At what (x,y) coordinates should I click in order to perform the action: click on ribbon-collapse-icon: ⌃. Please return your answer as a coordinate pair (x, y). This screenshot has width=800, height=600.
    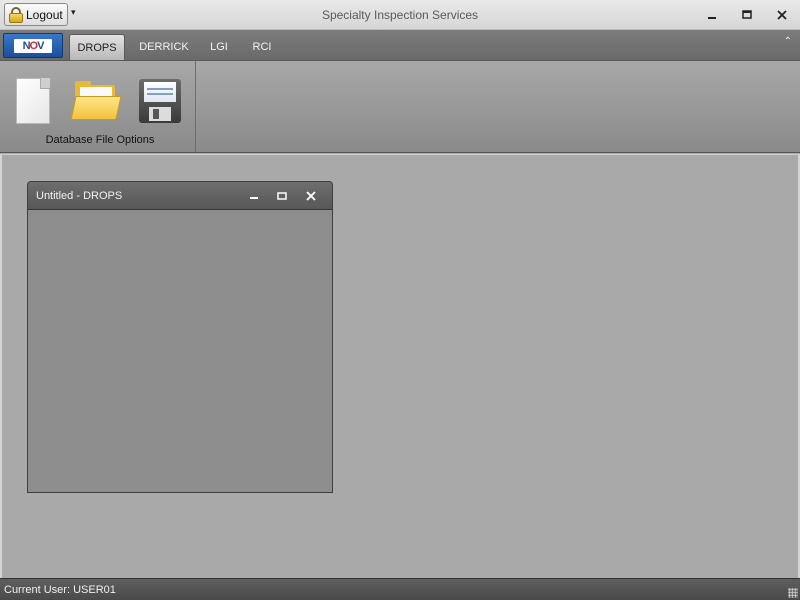
    Looking at the image, I should click on (788, 41).